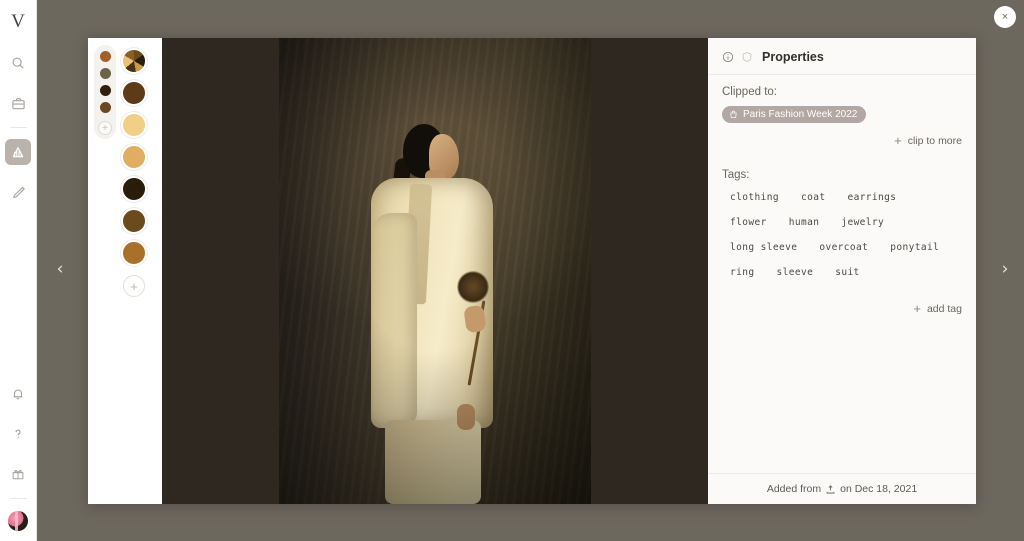 The width and height of the screenshot is (1024, 541). Describe the element at coordinates (134, 125) in the screenshot. I see `swatch-light-tan` at that location.